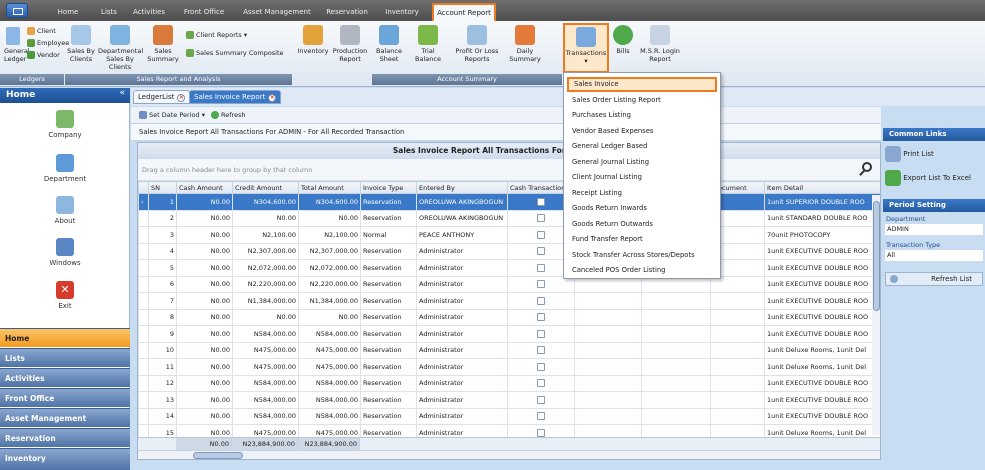 The height and width of the screenshot is (470, 985). What do you see at coordinates (65, 124) in the screenshot?
I see `nav-item-company: Company` at bounding box center [65, 124].